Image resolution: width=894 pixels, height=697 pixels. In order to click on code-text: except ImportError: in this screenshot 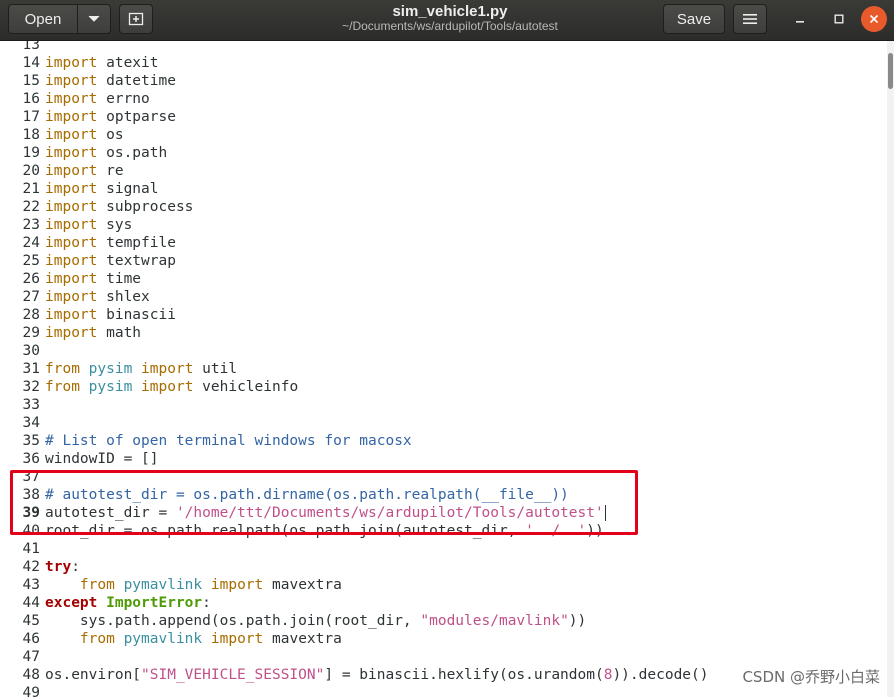, I will do `click(128, 603)`.